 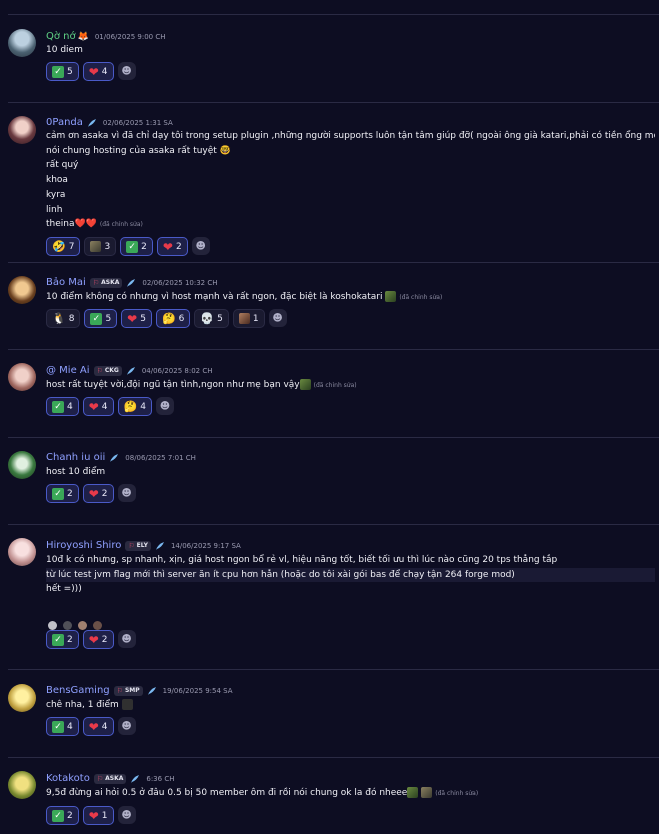 What do you see at coordinates (130, 406) in the screenshot?
I see `thinking-icon: 🤔` at bounding box center [130, 406].